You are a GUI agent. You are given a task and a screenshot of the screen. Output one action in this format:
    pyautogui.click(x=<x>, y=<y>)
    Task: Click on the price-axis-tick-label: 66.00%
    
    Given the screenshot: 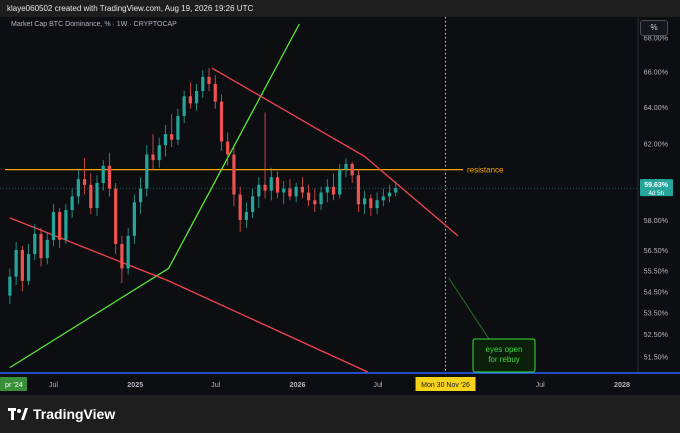 What is the action you would take?
    pyautogui.click(x=656, y=72)
    